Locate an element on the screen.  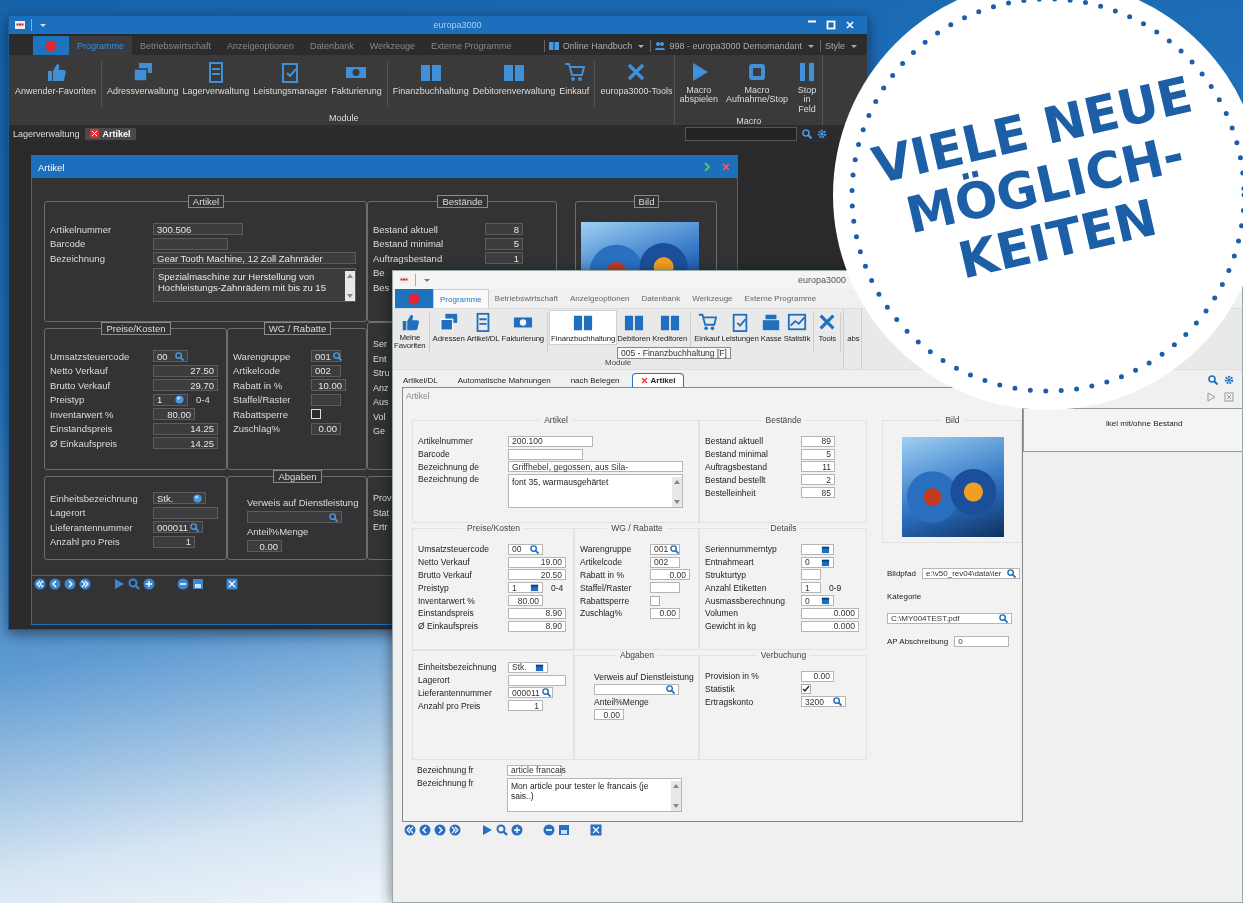
input-field: 27.50 is located at coordinates (185, 370).